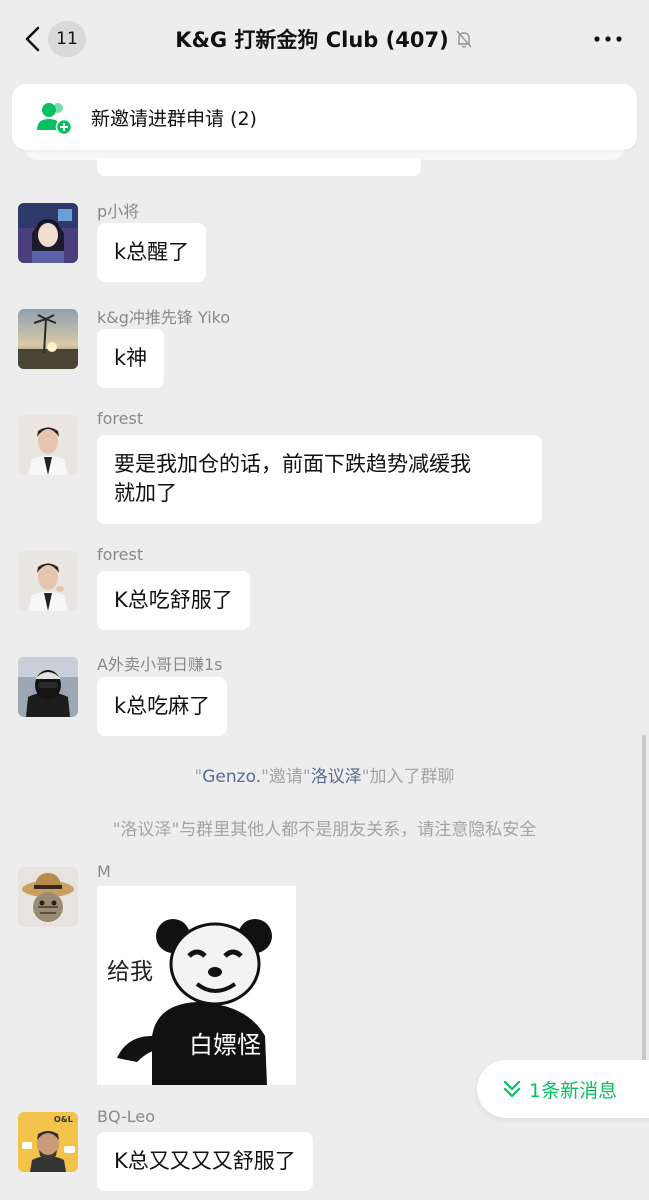  What do you see at coordinates (512, 1089) in the screenshot?
I see `double-chevron-down-icon` at bounding box center [512, 1089].